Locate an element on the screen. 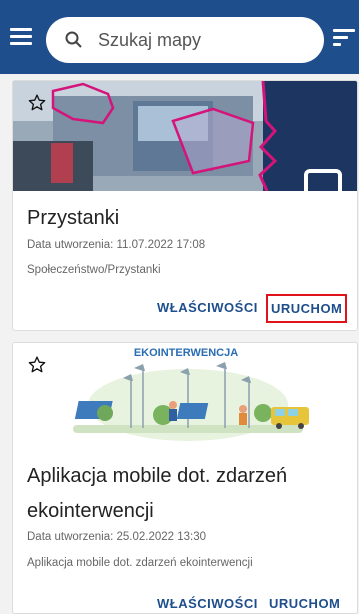 This screenshot has height=614, width=359. map-title: Przystanki is located at coordinates (73, 218).